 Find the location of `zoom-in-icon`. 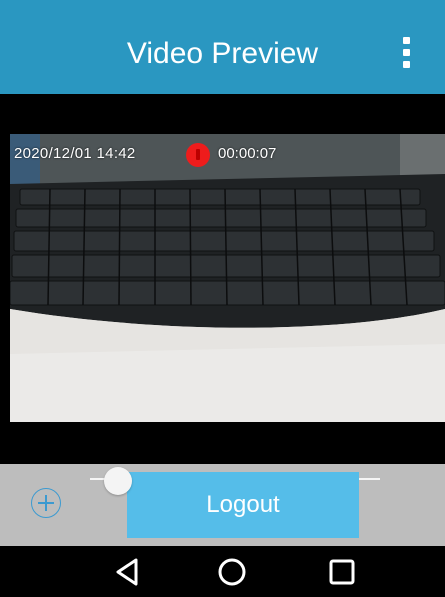

zoom-in-icon is located at coordinates (46, 503).